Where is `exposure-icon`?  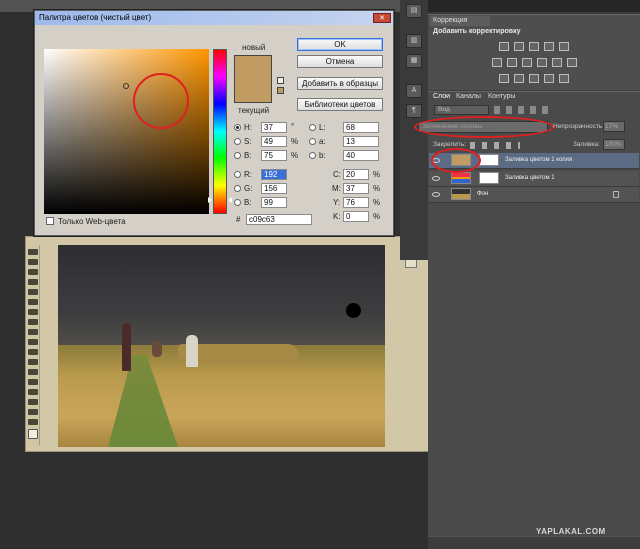 exposure-icon is located at coordinates (549, 46).